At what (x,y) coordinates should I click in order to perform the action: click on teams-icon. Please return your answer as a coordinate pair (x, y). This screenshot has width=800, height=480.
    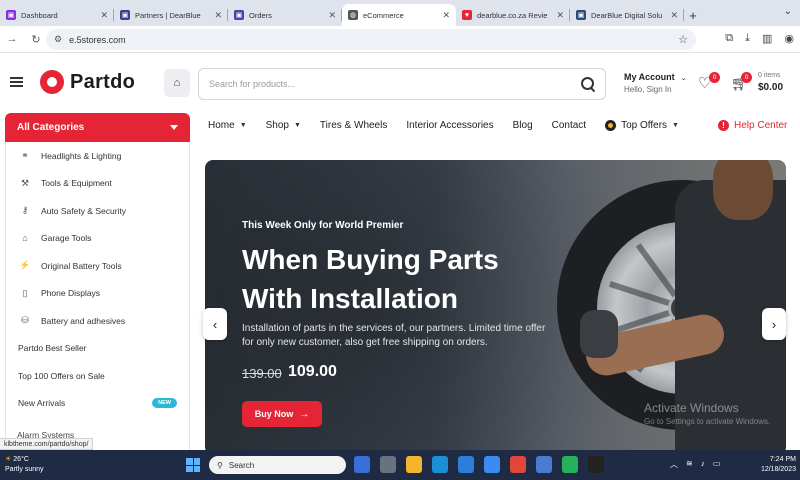
    Looking at the image, I should click on (544, 464).